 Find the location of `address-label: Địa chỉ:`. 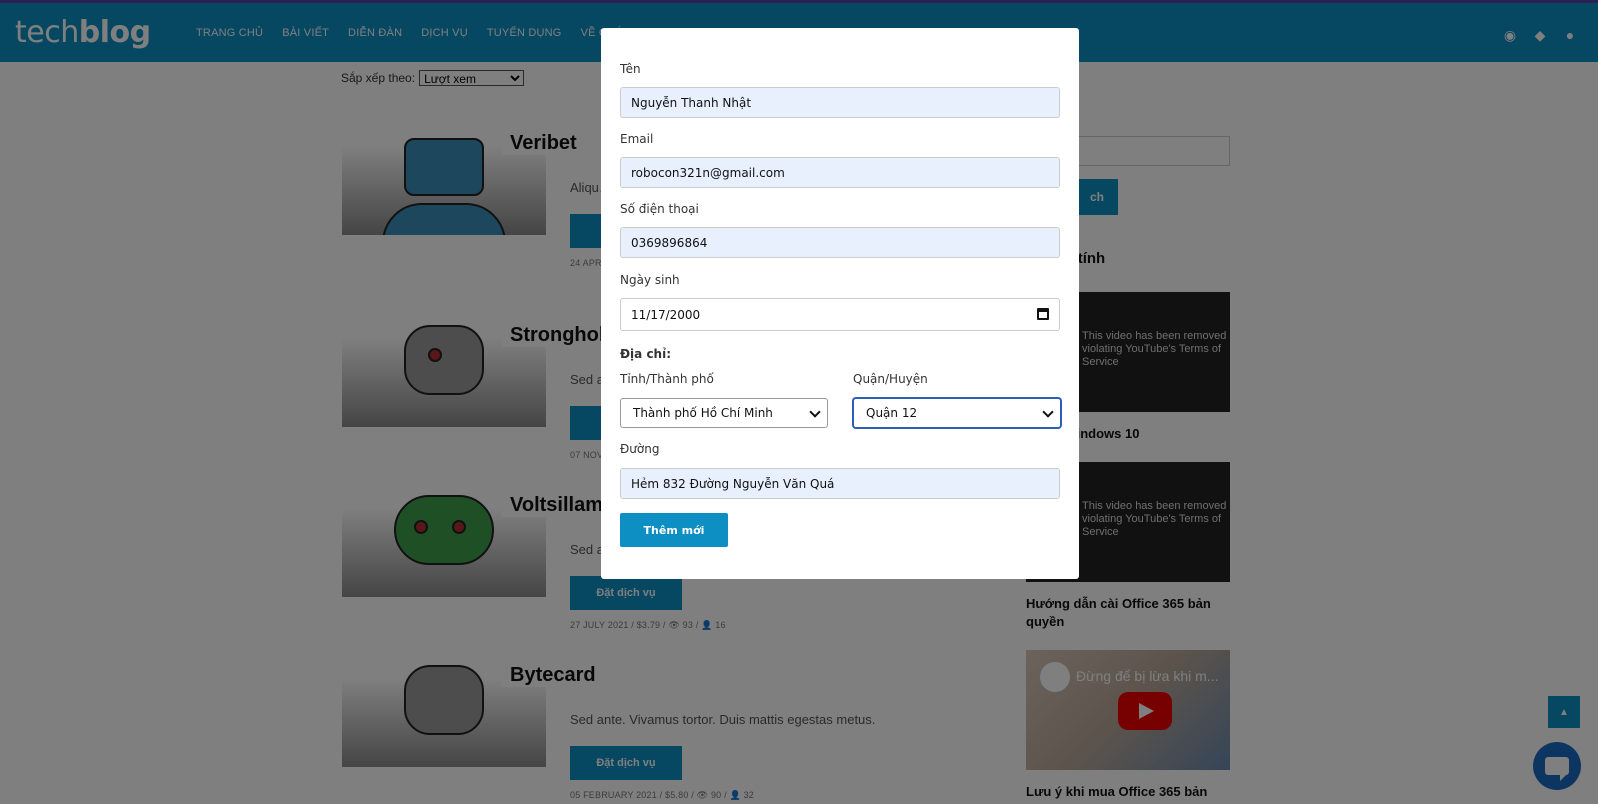

address-label: Địa chỉ: is located at coordinates (646, 354).